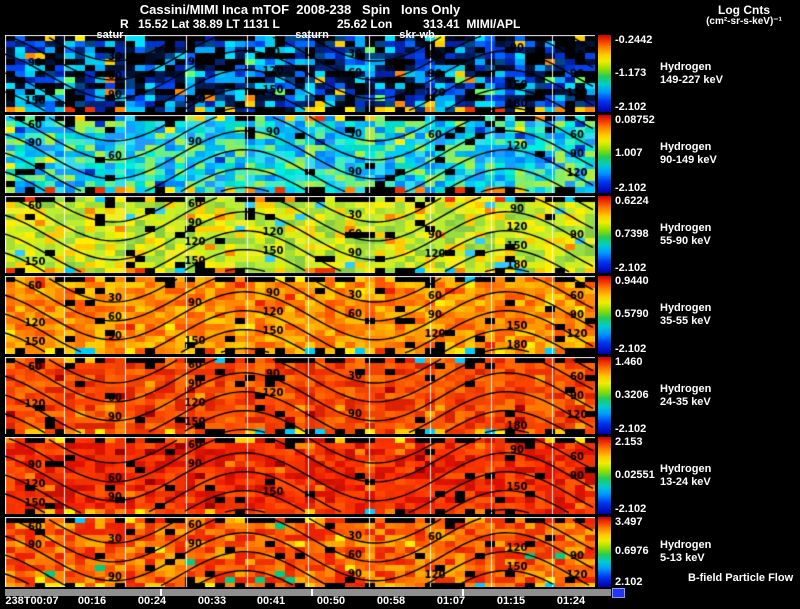 The width and height of the screenshot is (800, 609). What do you see at coordinates (634, 40) in the screenshot?
I see `colorbar-value-top: -0.2442` at bounding box center [634, 40].